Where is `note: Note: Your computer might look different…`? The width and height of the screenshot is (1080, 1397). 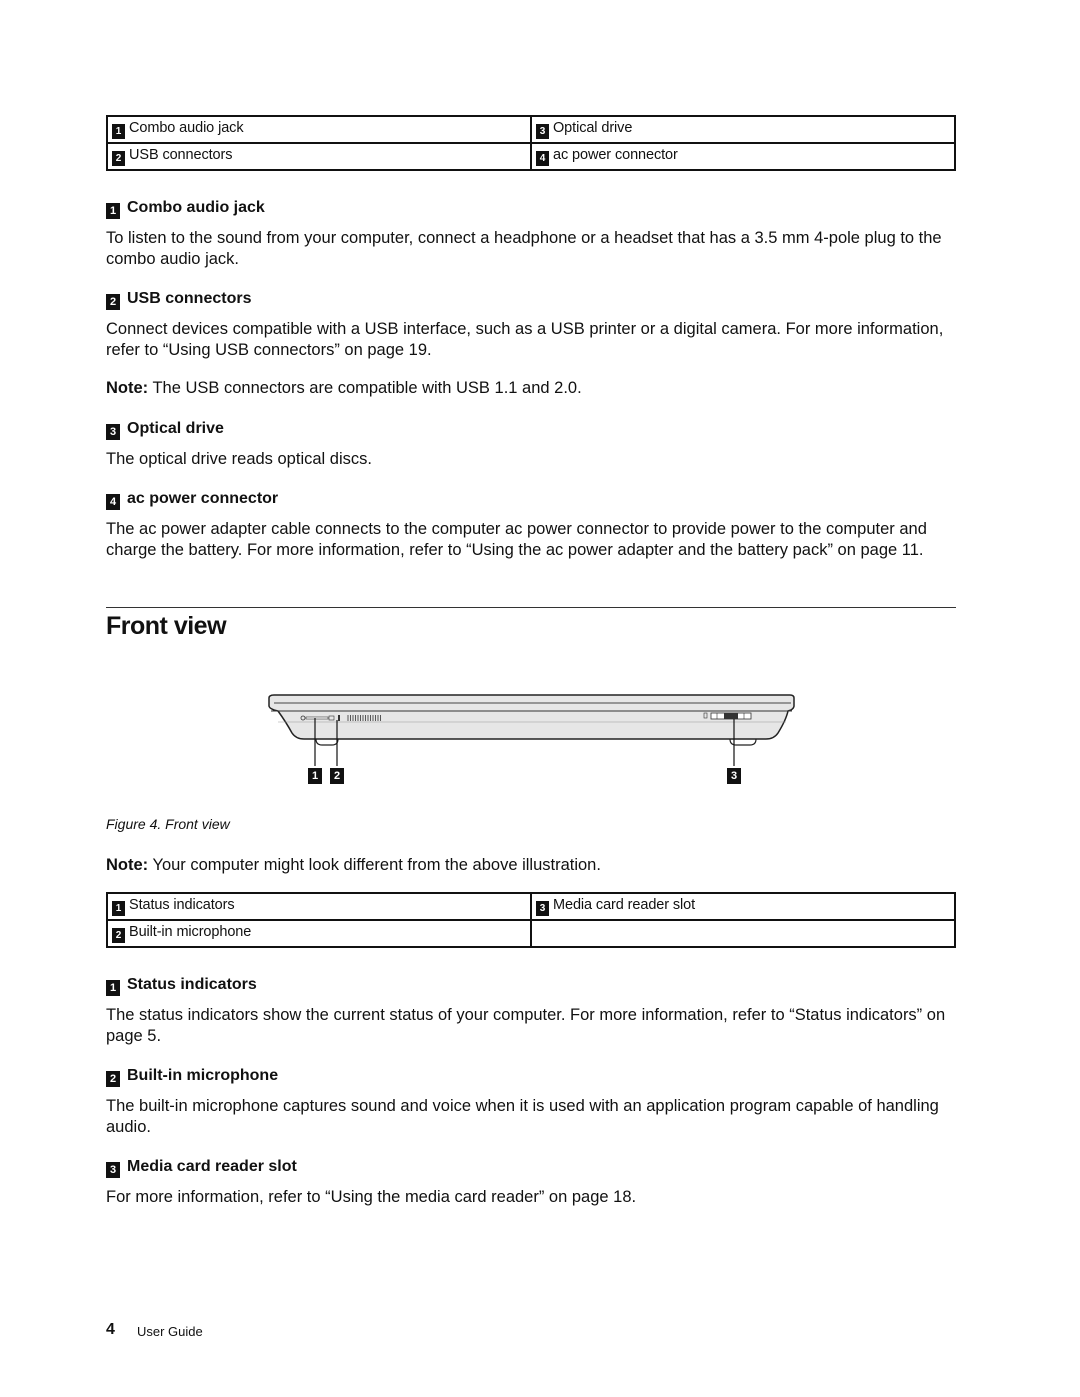 note: Note: Your computer might look different… is located at coordinates (528, 865).